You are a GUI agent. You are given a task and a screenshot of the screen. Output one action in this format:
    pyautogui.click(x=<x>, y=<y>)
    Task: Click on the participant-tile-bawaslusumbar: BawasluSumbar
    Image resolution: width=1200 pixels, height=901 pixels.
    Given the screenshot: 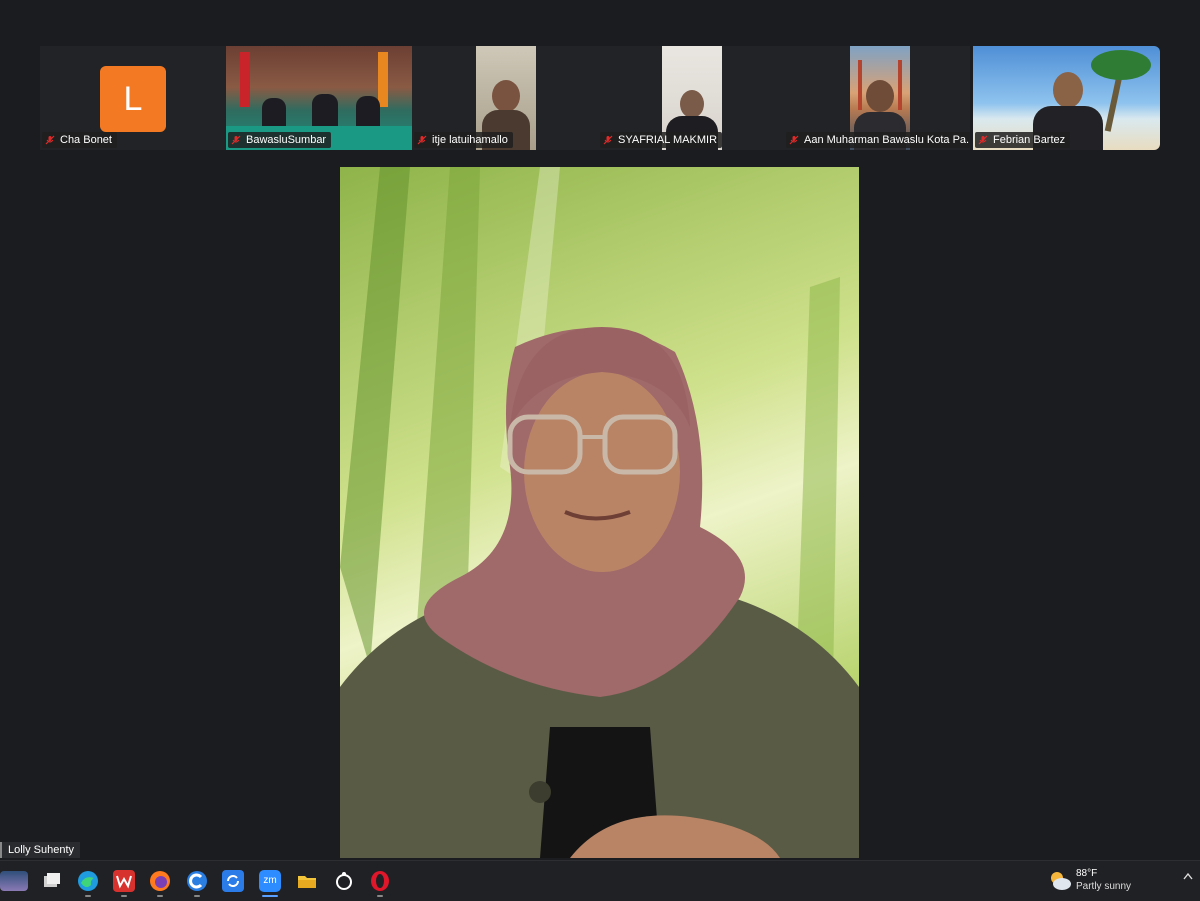 What is the action you would take?
    pyautogui.click(x=319, y=98)
    